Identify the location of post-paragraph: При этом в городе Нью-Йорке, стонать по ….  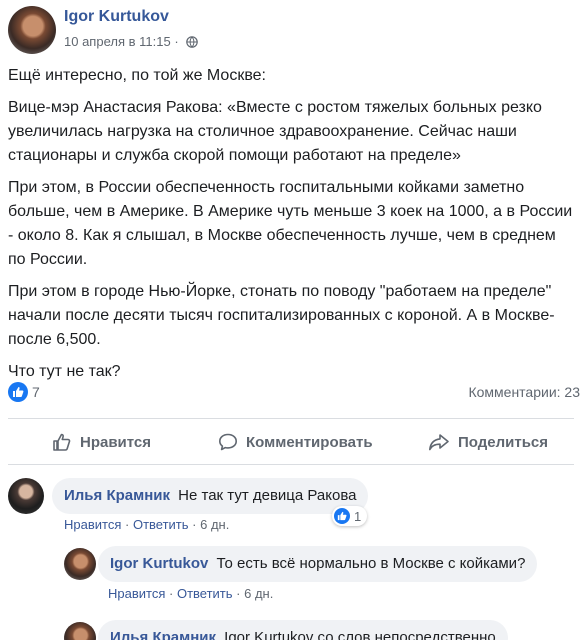
(281, 315).